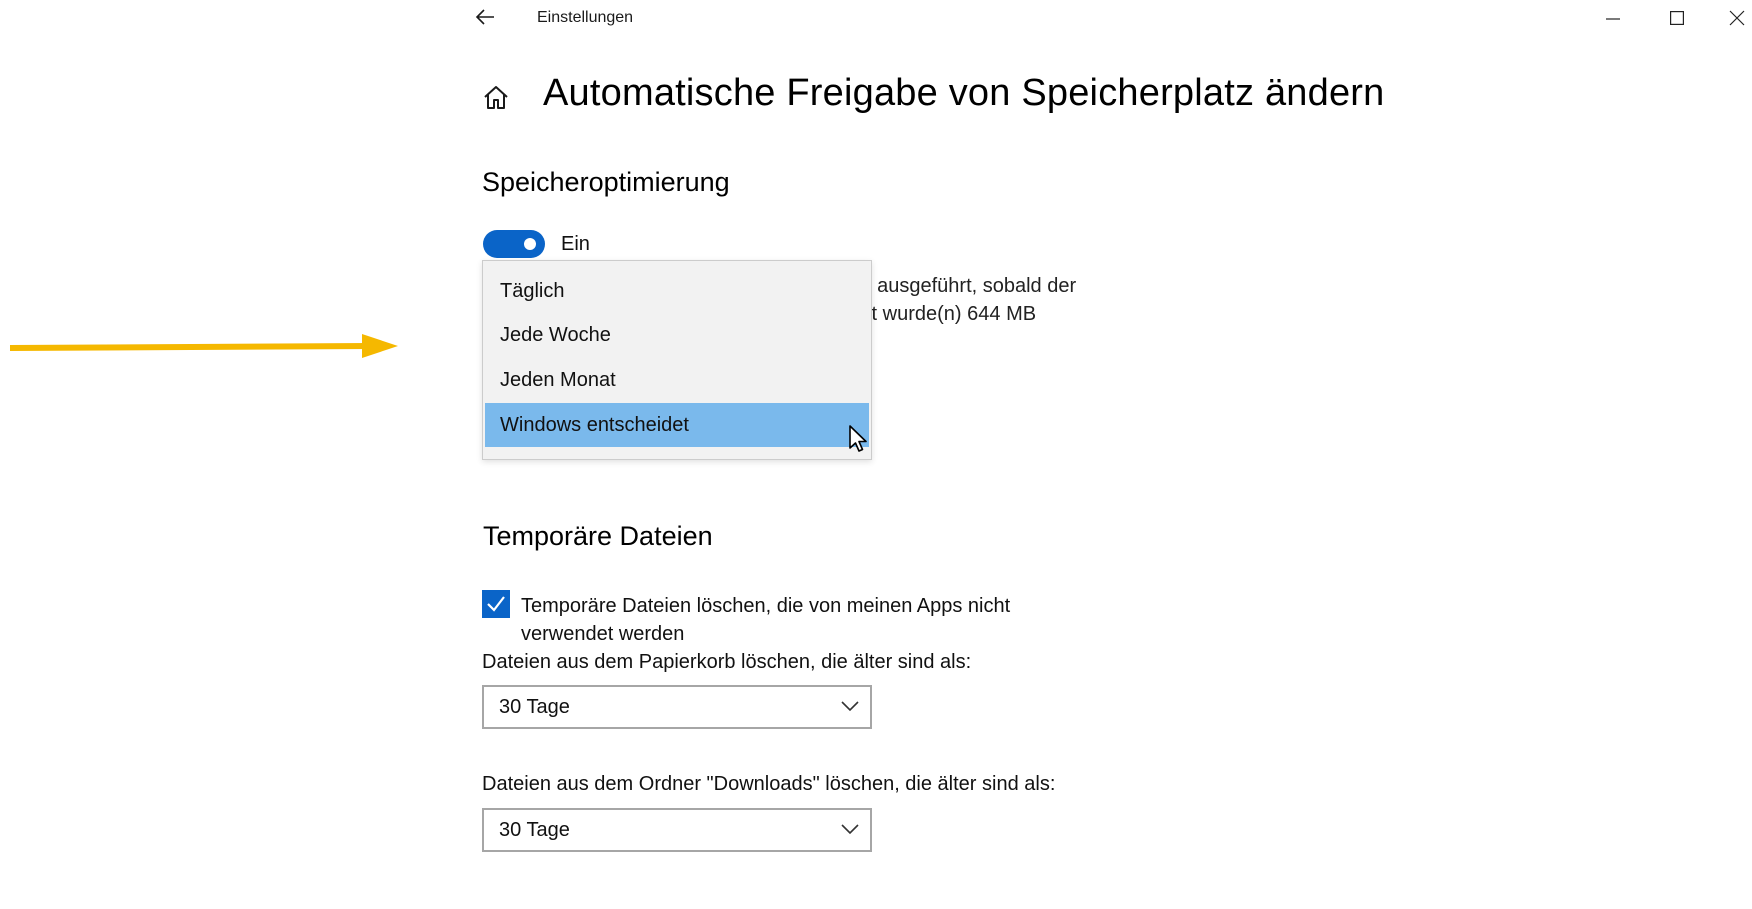 This screenshot has width=1752, height=909. I want to click on toggle-state-label: Ein, so click(575, 244).